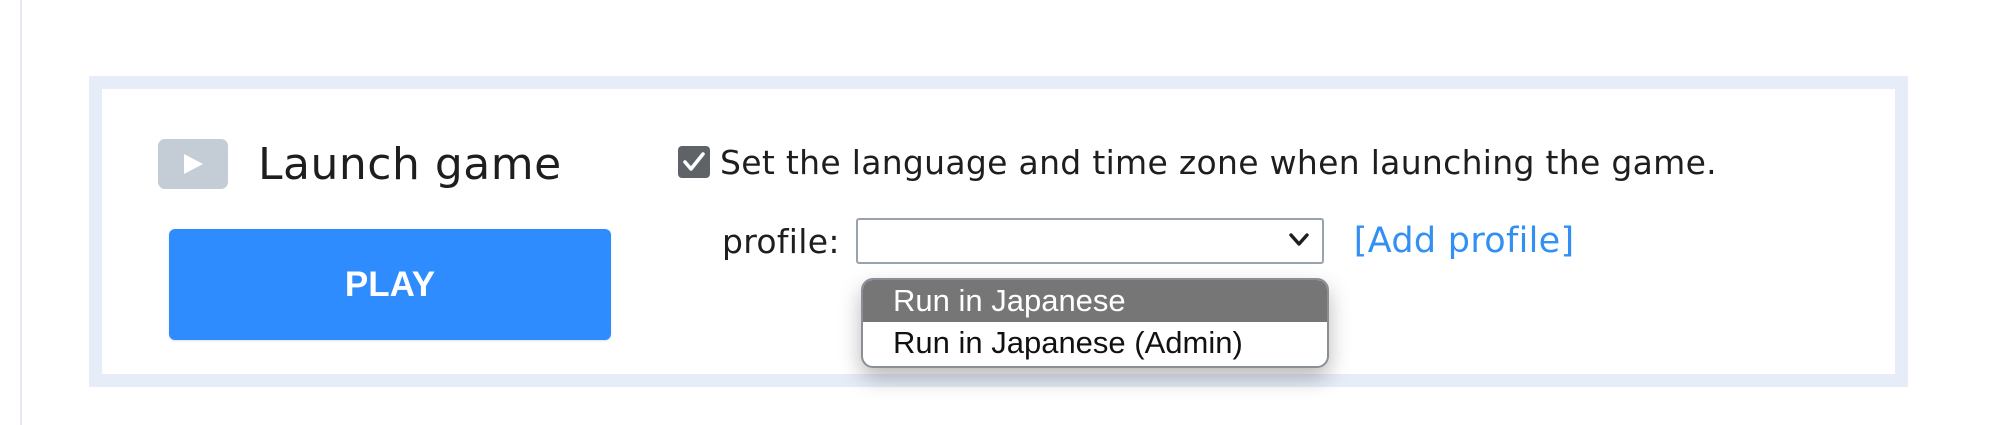 This screenshot has width=2000, height=425. Describe the element at coordinates (410, 164) in the screenshot. I see `launch-title: Launch game` at that location.